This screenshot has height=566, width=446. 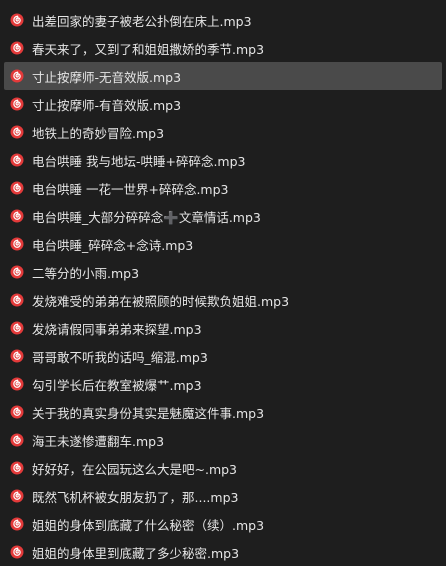 I want to click on file-row: 电台哄睡_大部分碎碎念➕文章情话.mp3, so click(x=223, y=216).